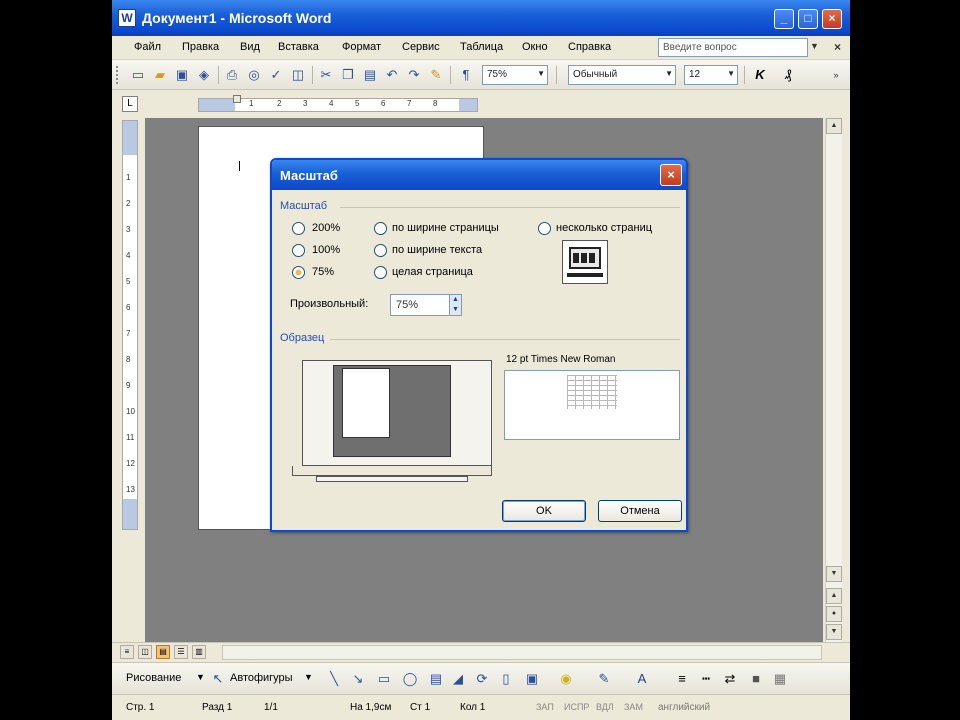 This screenshot has width=960, height=720. What do you see at coordinates (455, 305) in the screenshot?
I see `spinner-arrows-icon: ▲ ▼` at bounding box center [455, 305].